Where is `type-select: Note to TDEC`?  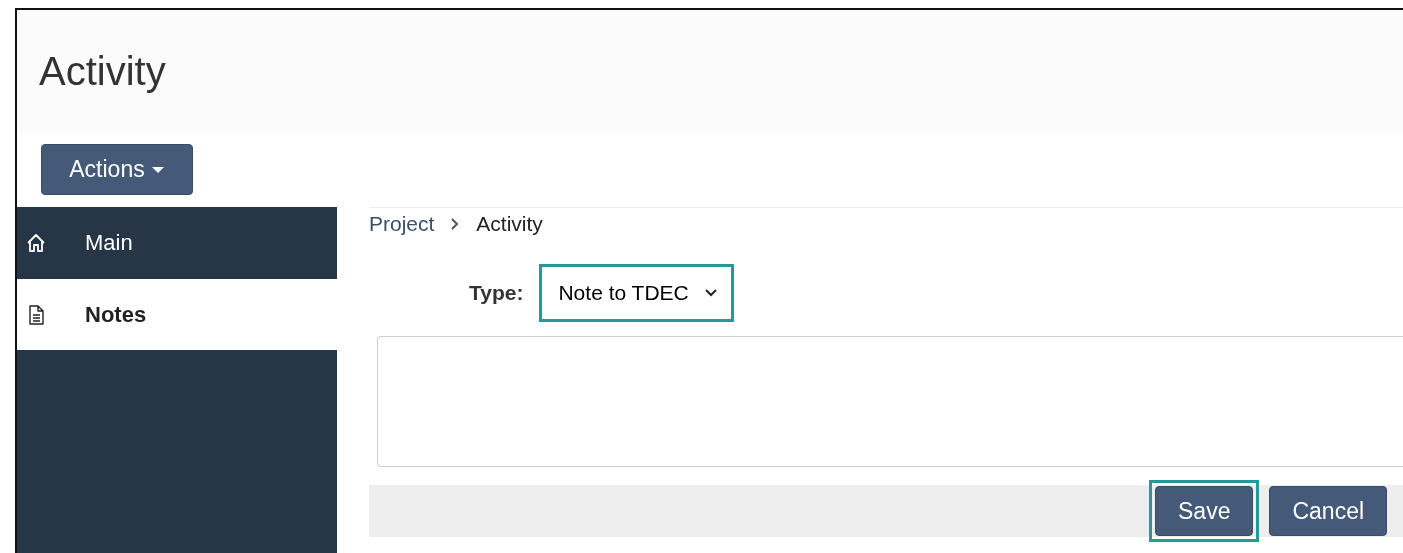 type-select: Note to TDEC is located at coordinates (636, 293).